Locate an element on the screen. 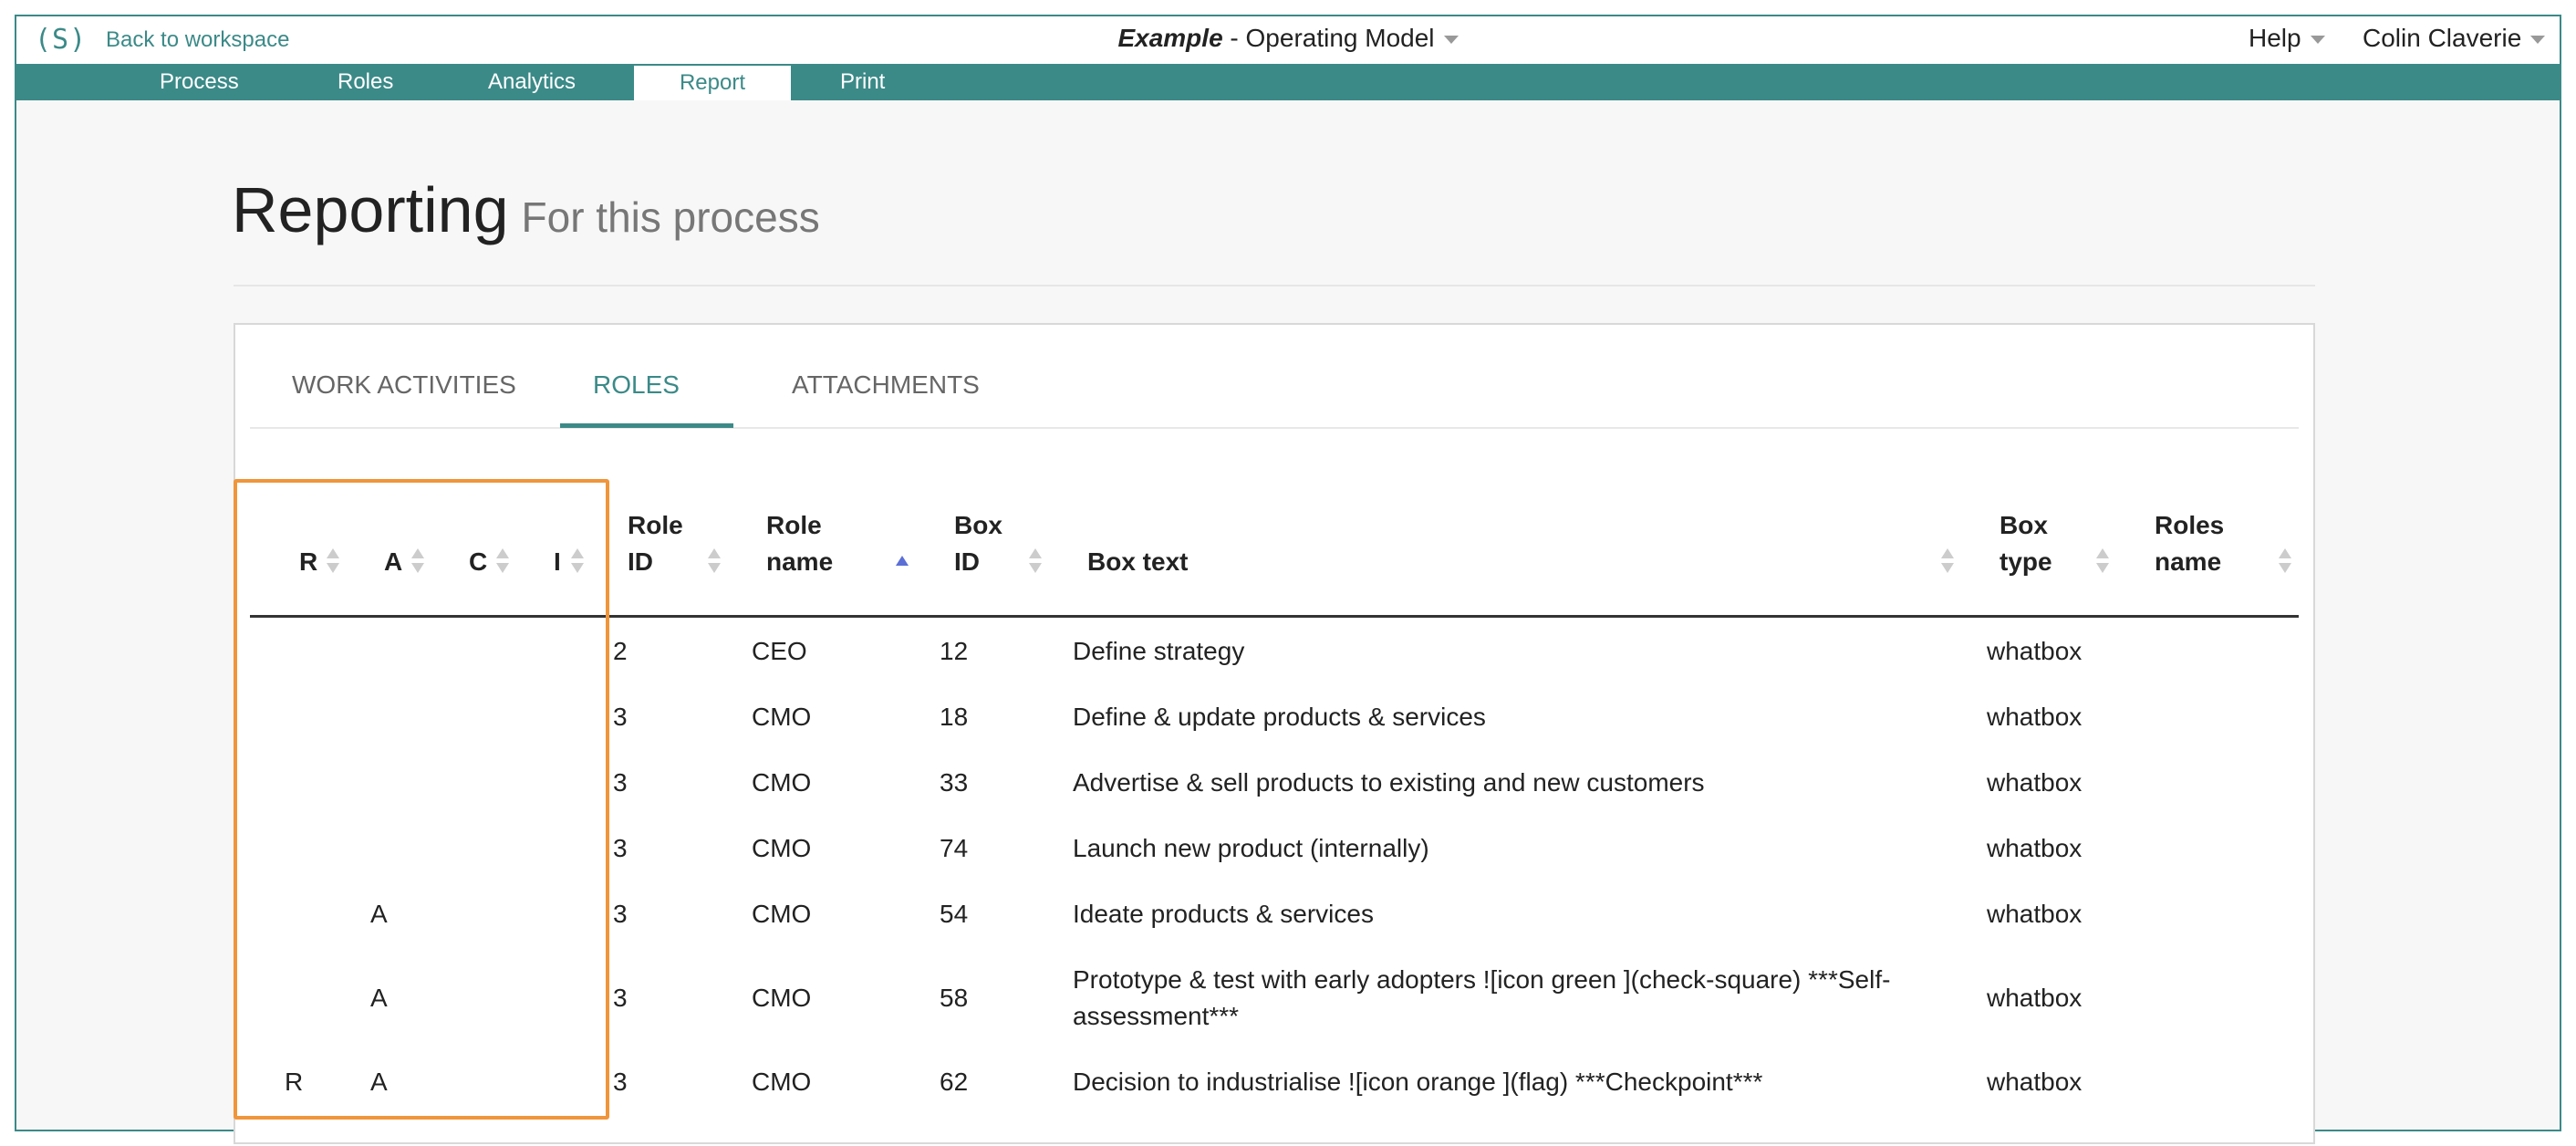 The width and height of the screenshot is (2576, 1146). header-role-name-line1: Role is located at coordinates (794, 525).